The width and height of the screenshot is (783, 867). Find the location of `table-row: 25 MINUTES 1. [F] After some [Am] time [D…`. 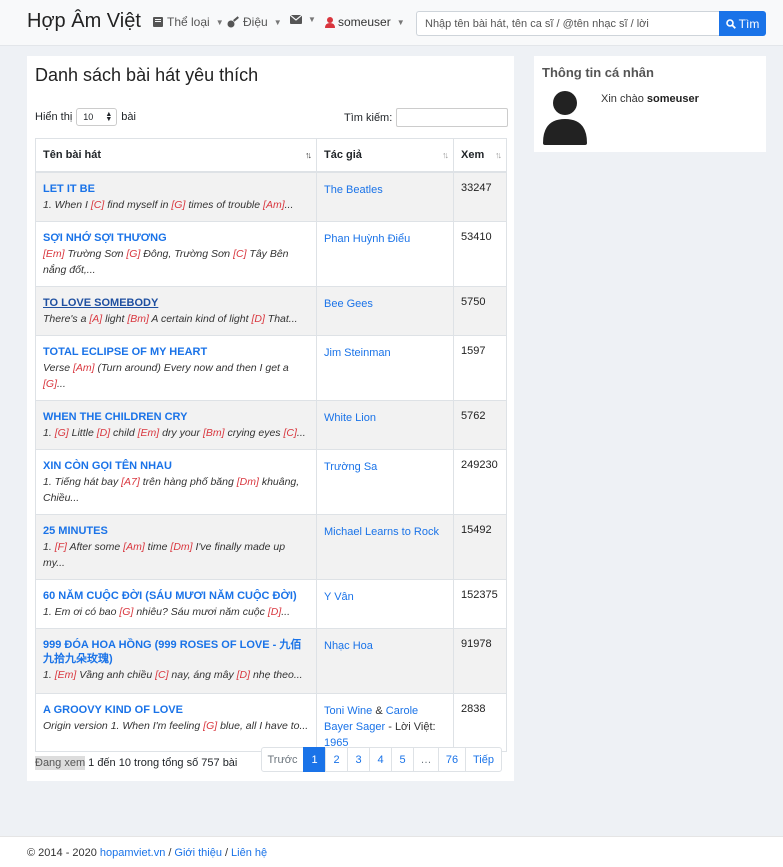

table-row: 25 MINUTES 1. [F] After some [Am] time [D… is located at coordinates (271, 547).